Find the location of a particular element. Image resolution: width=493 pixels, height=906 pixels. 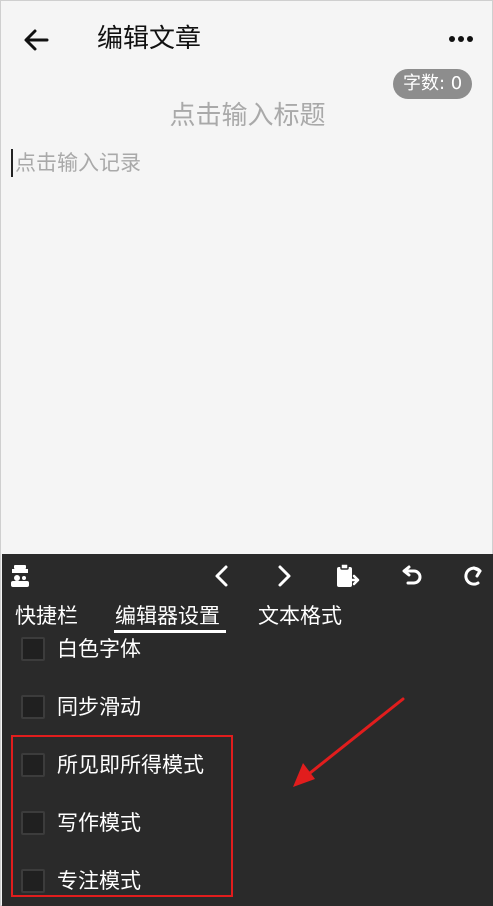

redo-button is located at coordinates (474, 576).